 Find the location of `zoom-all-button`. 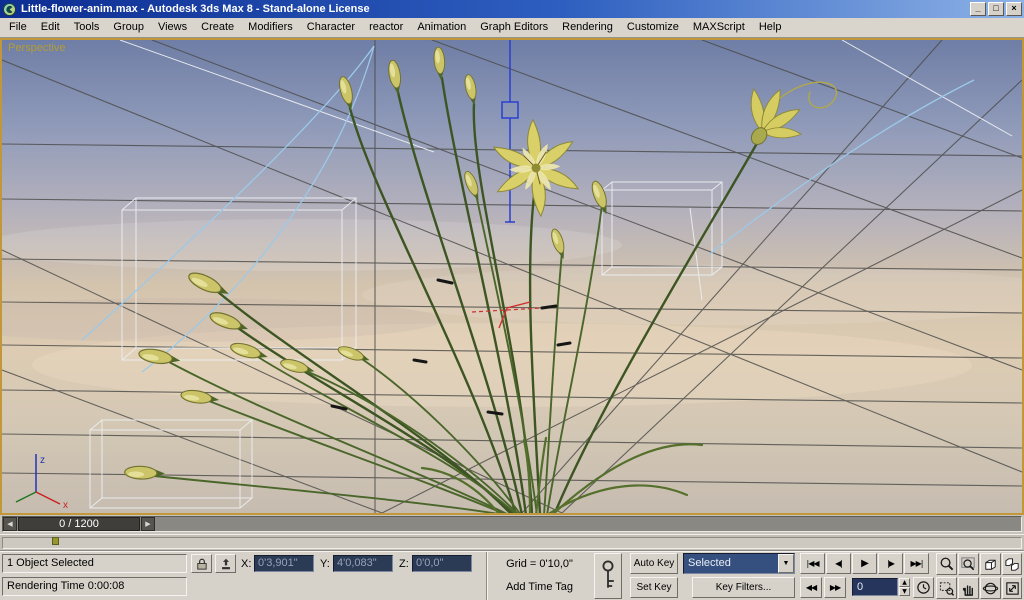

zoom-all-button is located at coordinates (968, 564).